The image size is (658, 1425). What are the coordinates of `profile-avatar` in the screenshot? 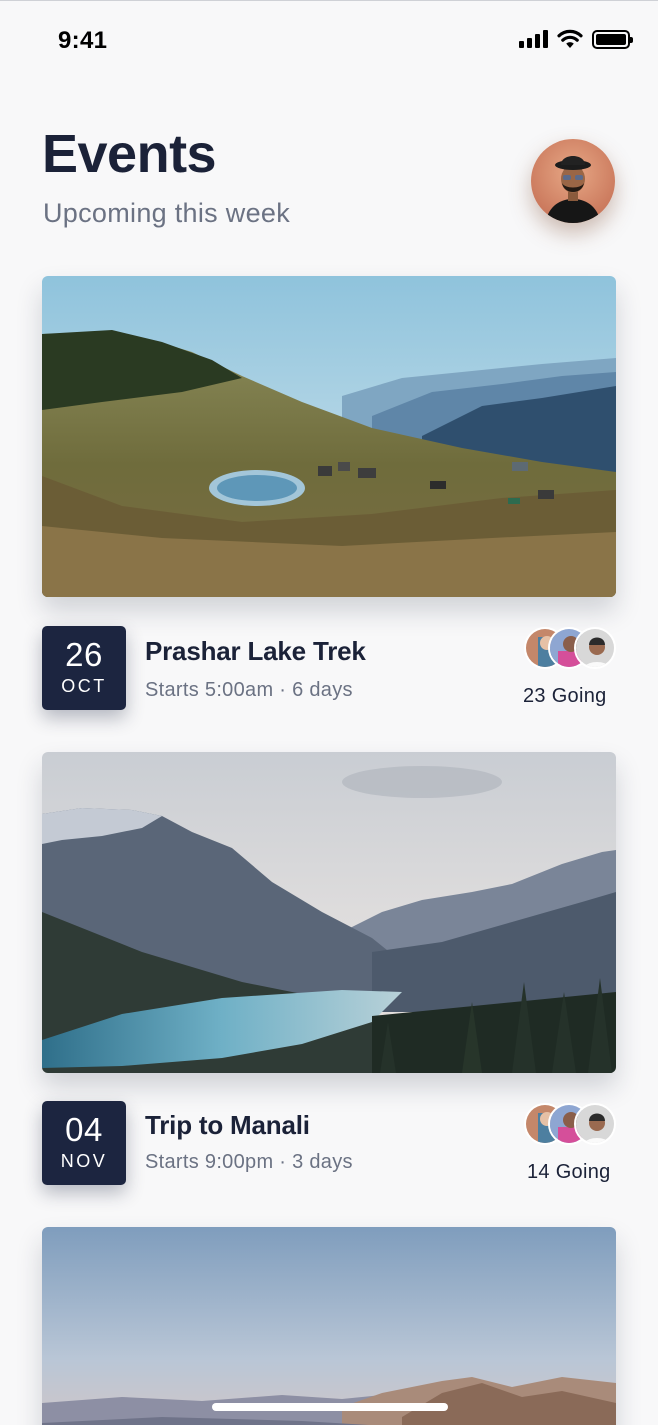 It's located at (573, 181).